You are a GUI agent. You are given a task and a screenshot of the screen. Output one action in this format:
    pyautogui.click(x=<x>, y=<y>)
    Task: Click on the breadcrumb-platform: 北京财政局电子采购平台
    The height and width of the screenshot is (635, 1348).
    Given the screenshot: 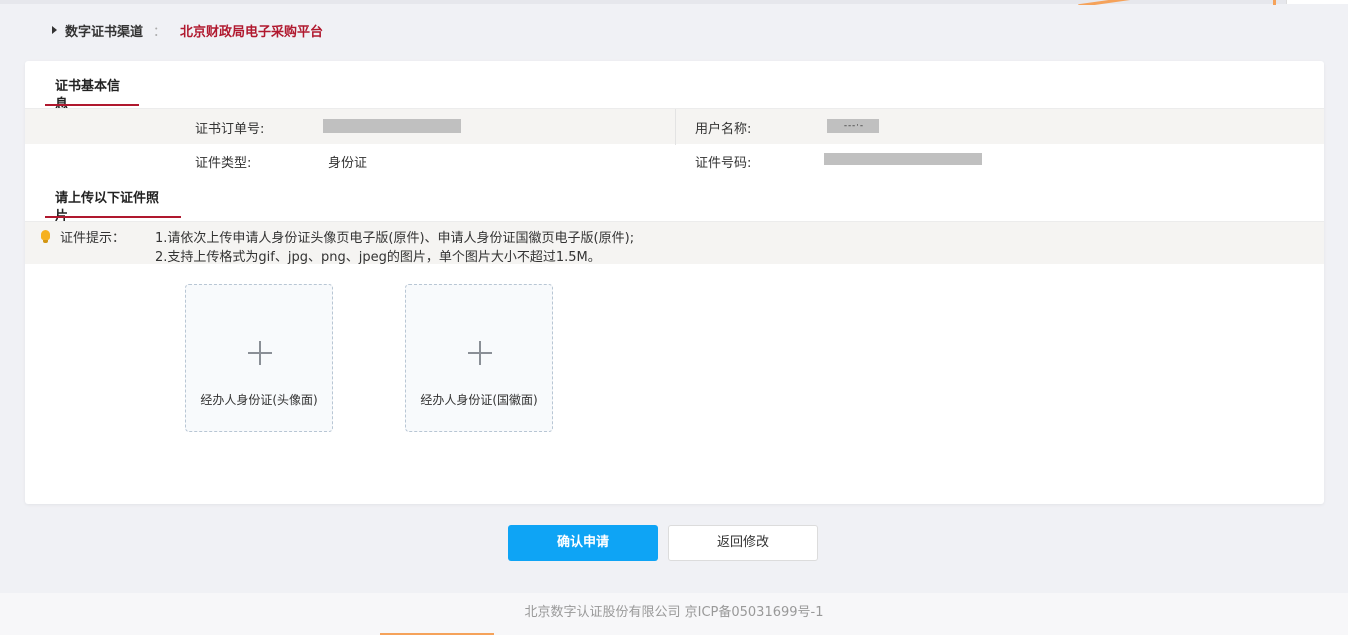 What is the action you would take?
    pyautogui.click(x=251, y=30)
    